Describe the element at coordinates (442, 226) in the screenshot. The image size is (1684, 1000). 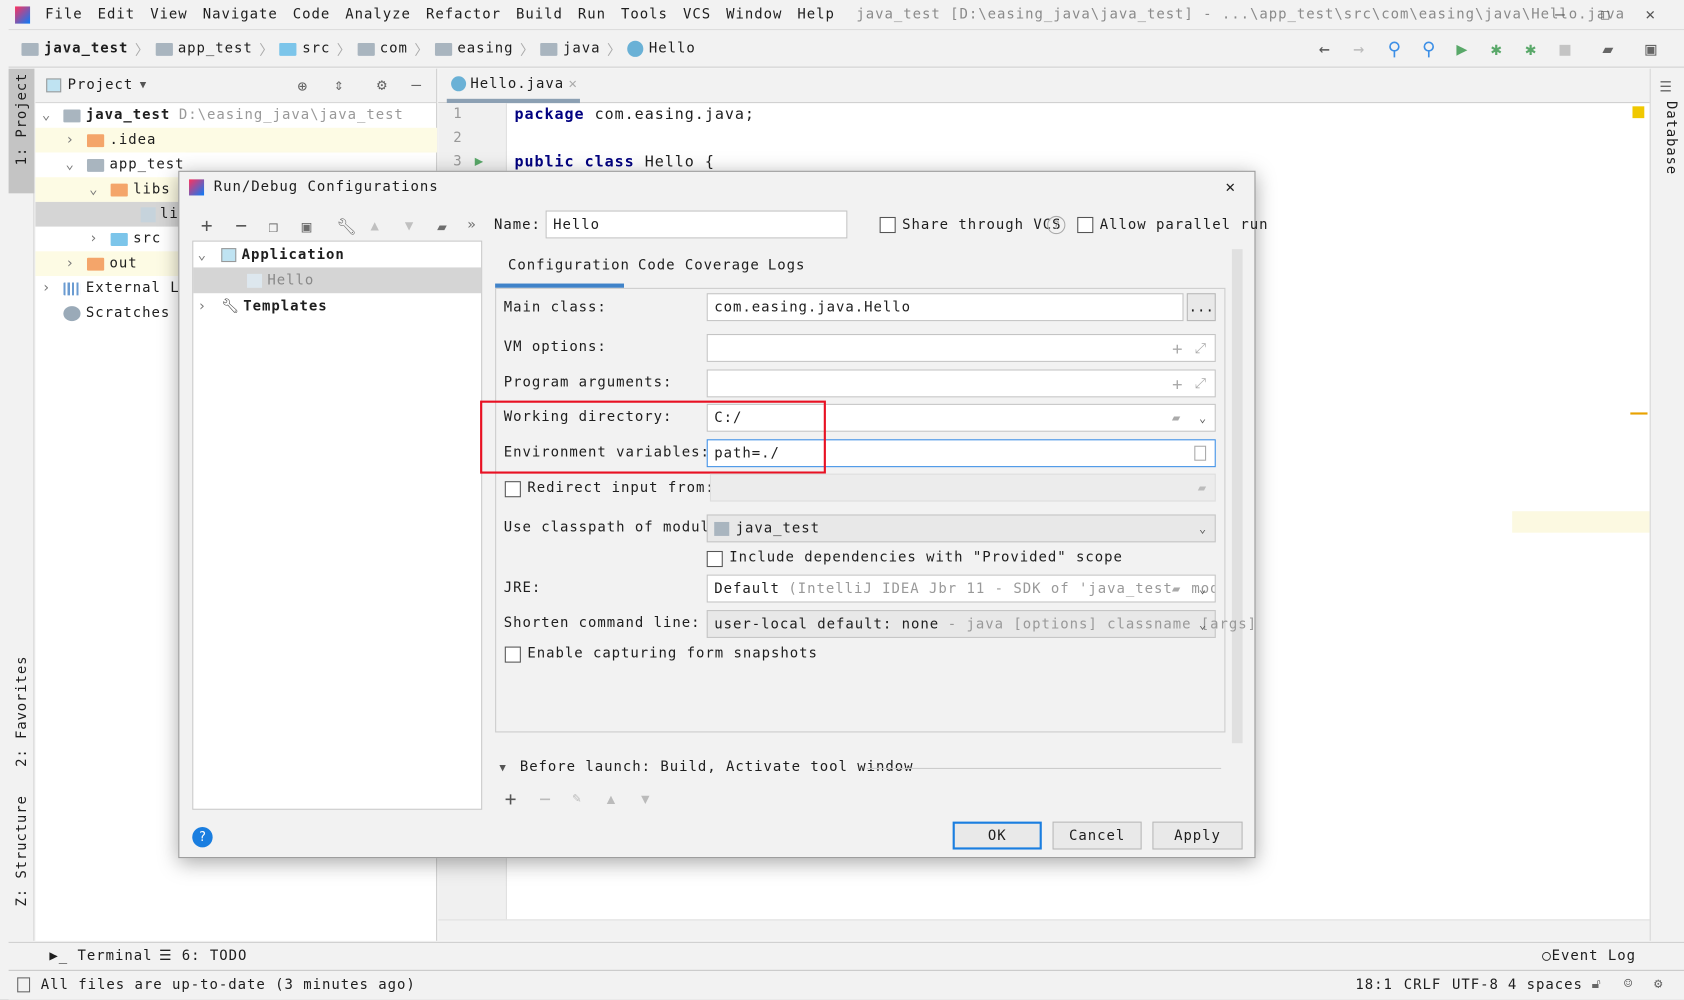
I see `new-folder-icon: ▰` at that location.